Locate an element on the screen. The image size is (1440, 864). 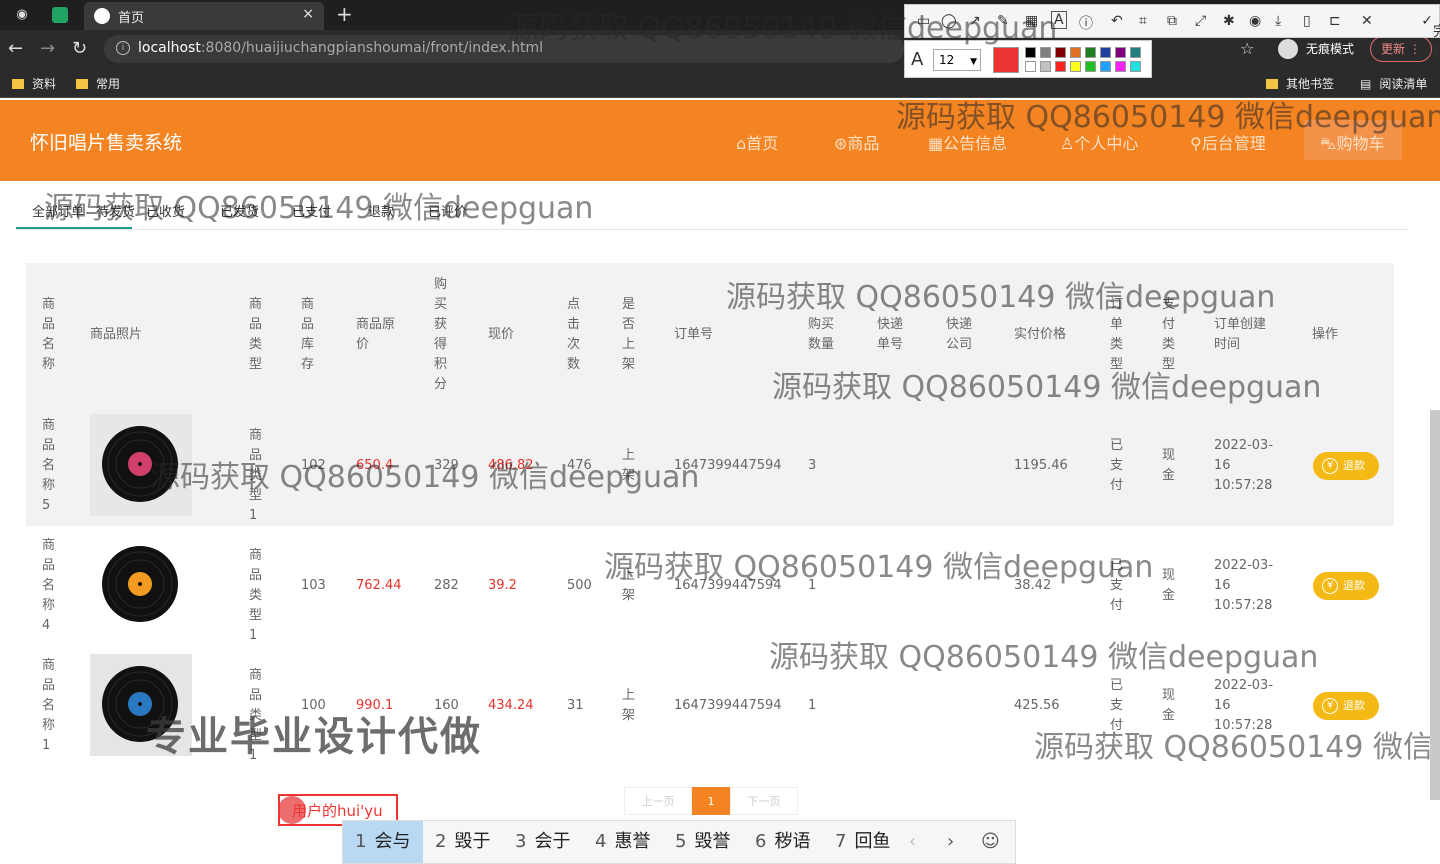
nav-products: ⊛商品 is located at coordinates (856, 142).